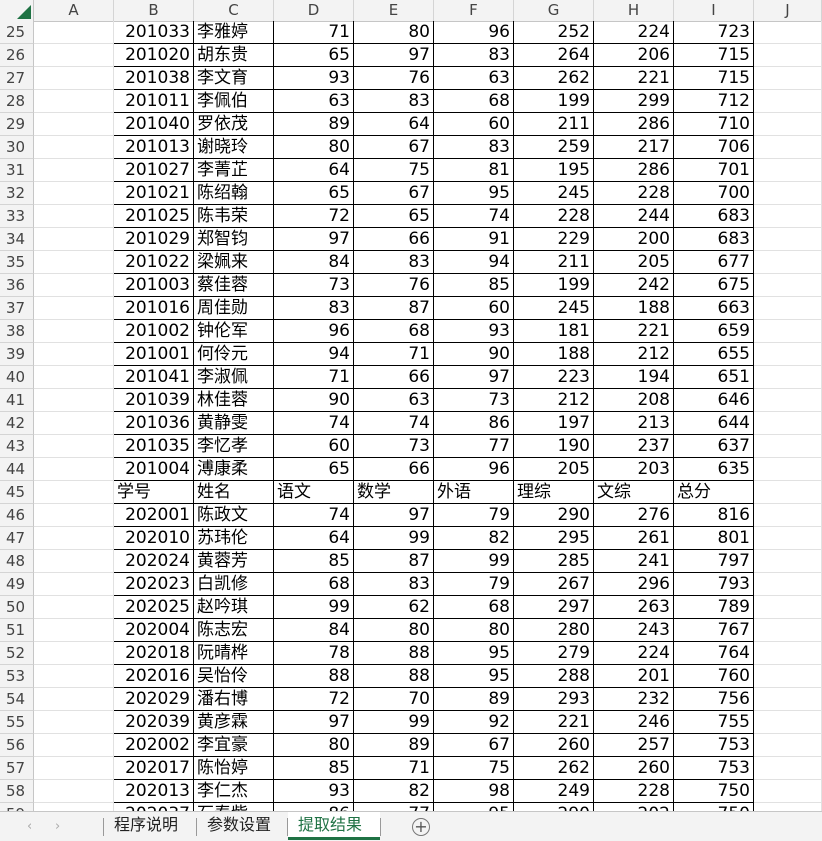 The image size is (822, 841). What do you see at coordinates (554, 722) in the screenshot?
I see `cell-score: 221` at bounding box center [554, 722].